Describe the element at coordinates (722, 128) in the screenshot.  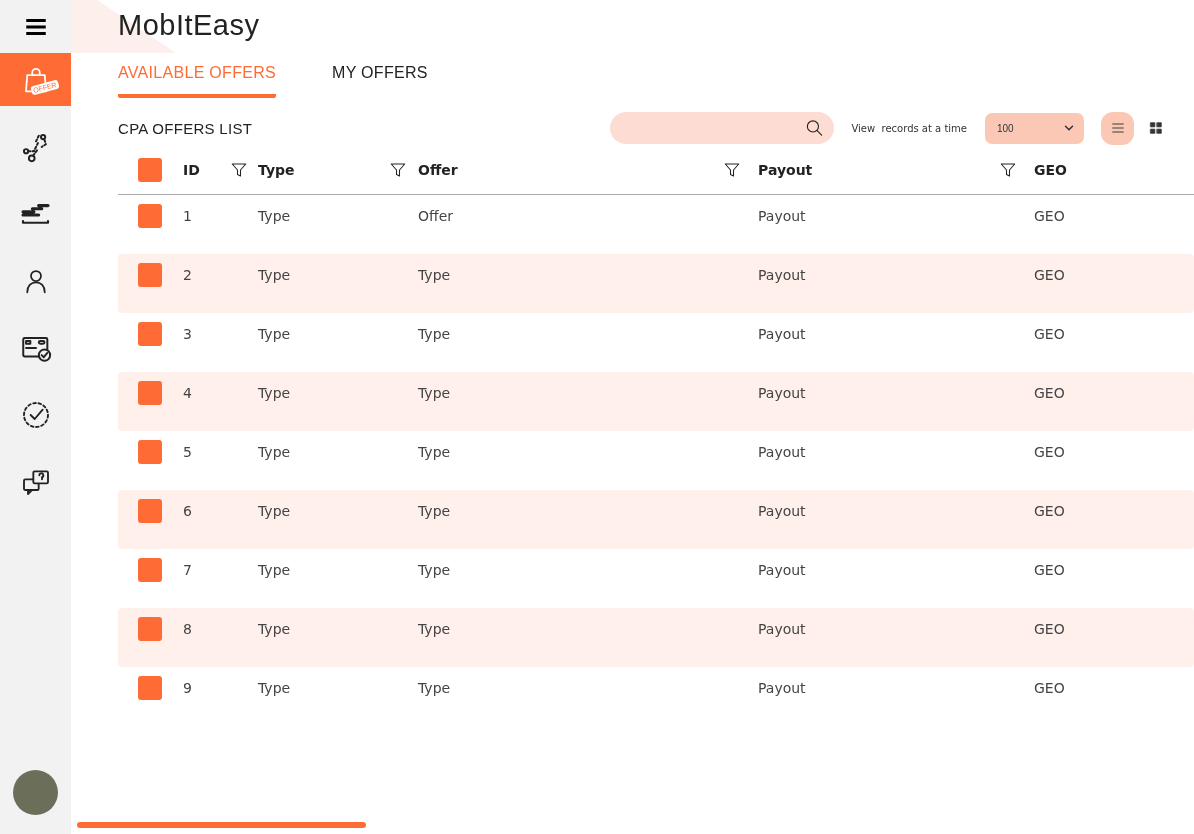
I see `search-field` at that location.